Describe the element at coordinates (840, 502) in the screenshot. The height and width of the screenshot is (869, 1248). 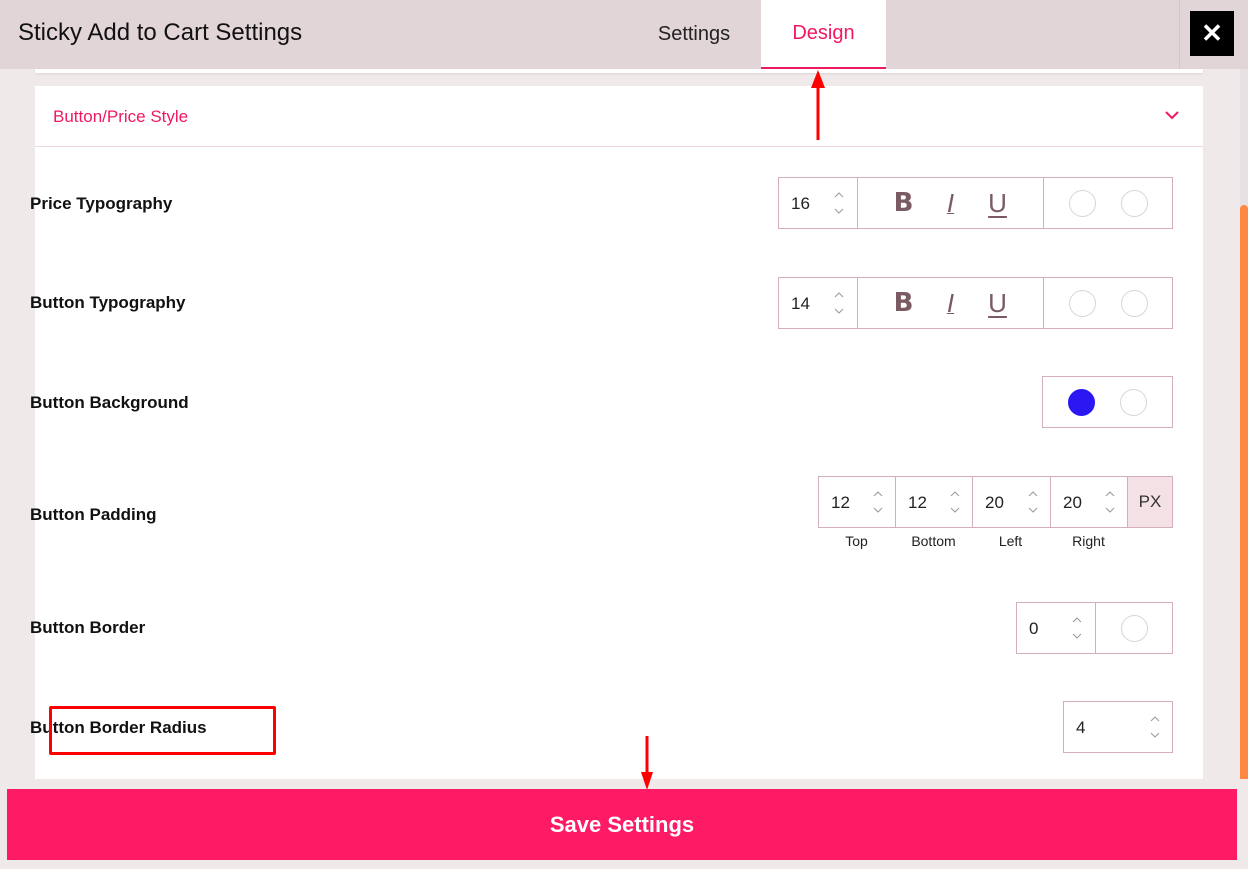
I see `padding-top-value: 12` at that location.